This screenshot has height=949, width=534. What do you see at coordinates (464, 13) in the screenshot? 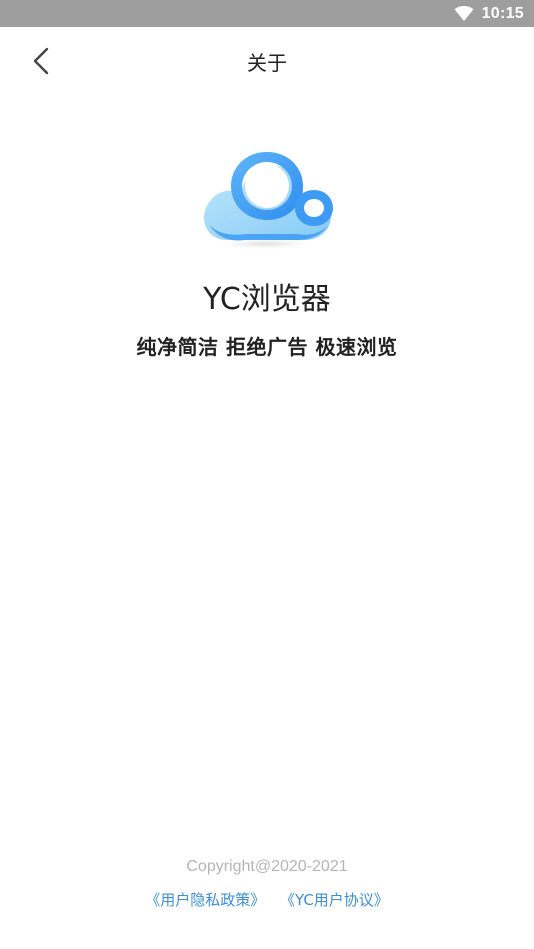
I see `wifi-icon` at bounding box center [464, 13].